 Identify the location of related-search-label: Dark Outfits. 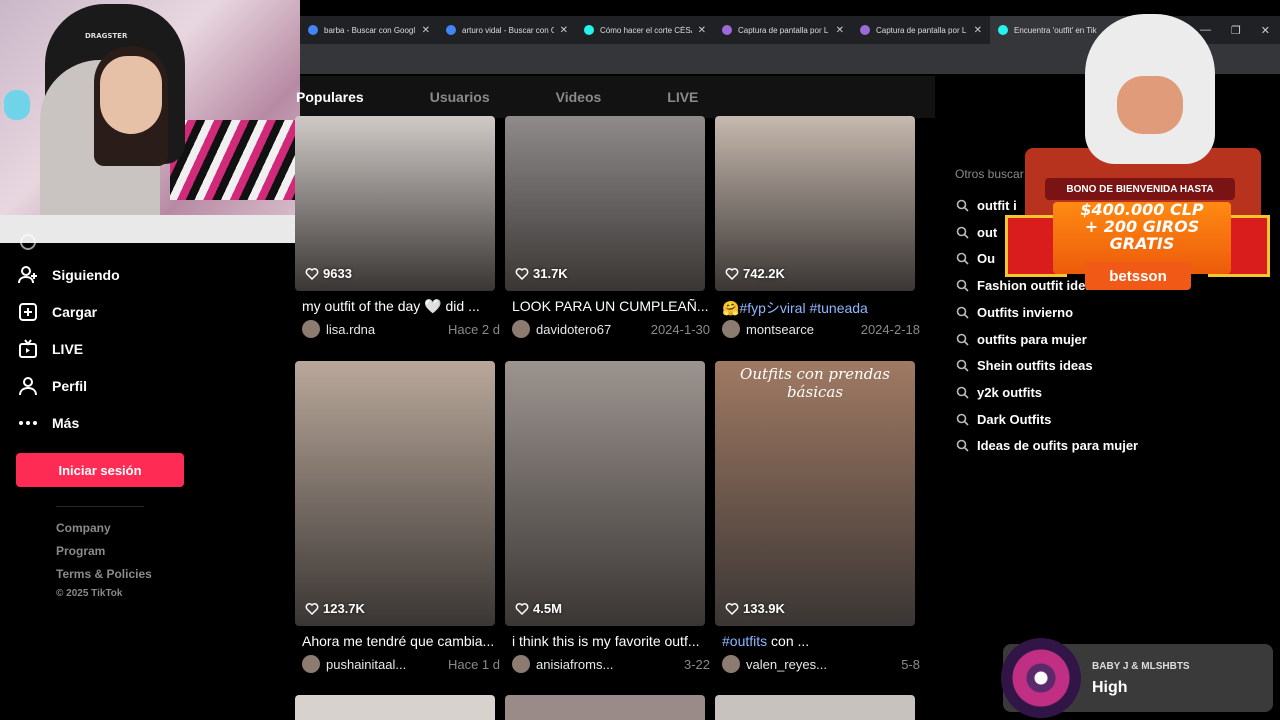
(1014, 419).